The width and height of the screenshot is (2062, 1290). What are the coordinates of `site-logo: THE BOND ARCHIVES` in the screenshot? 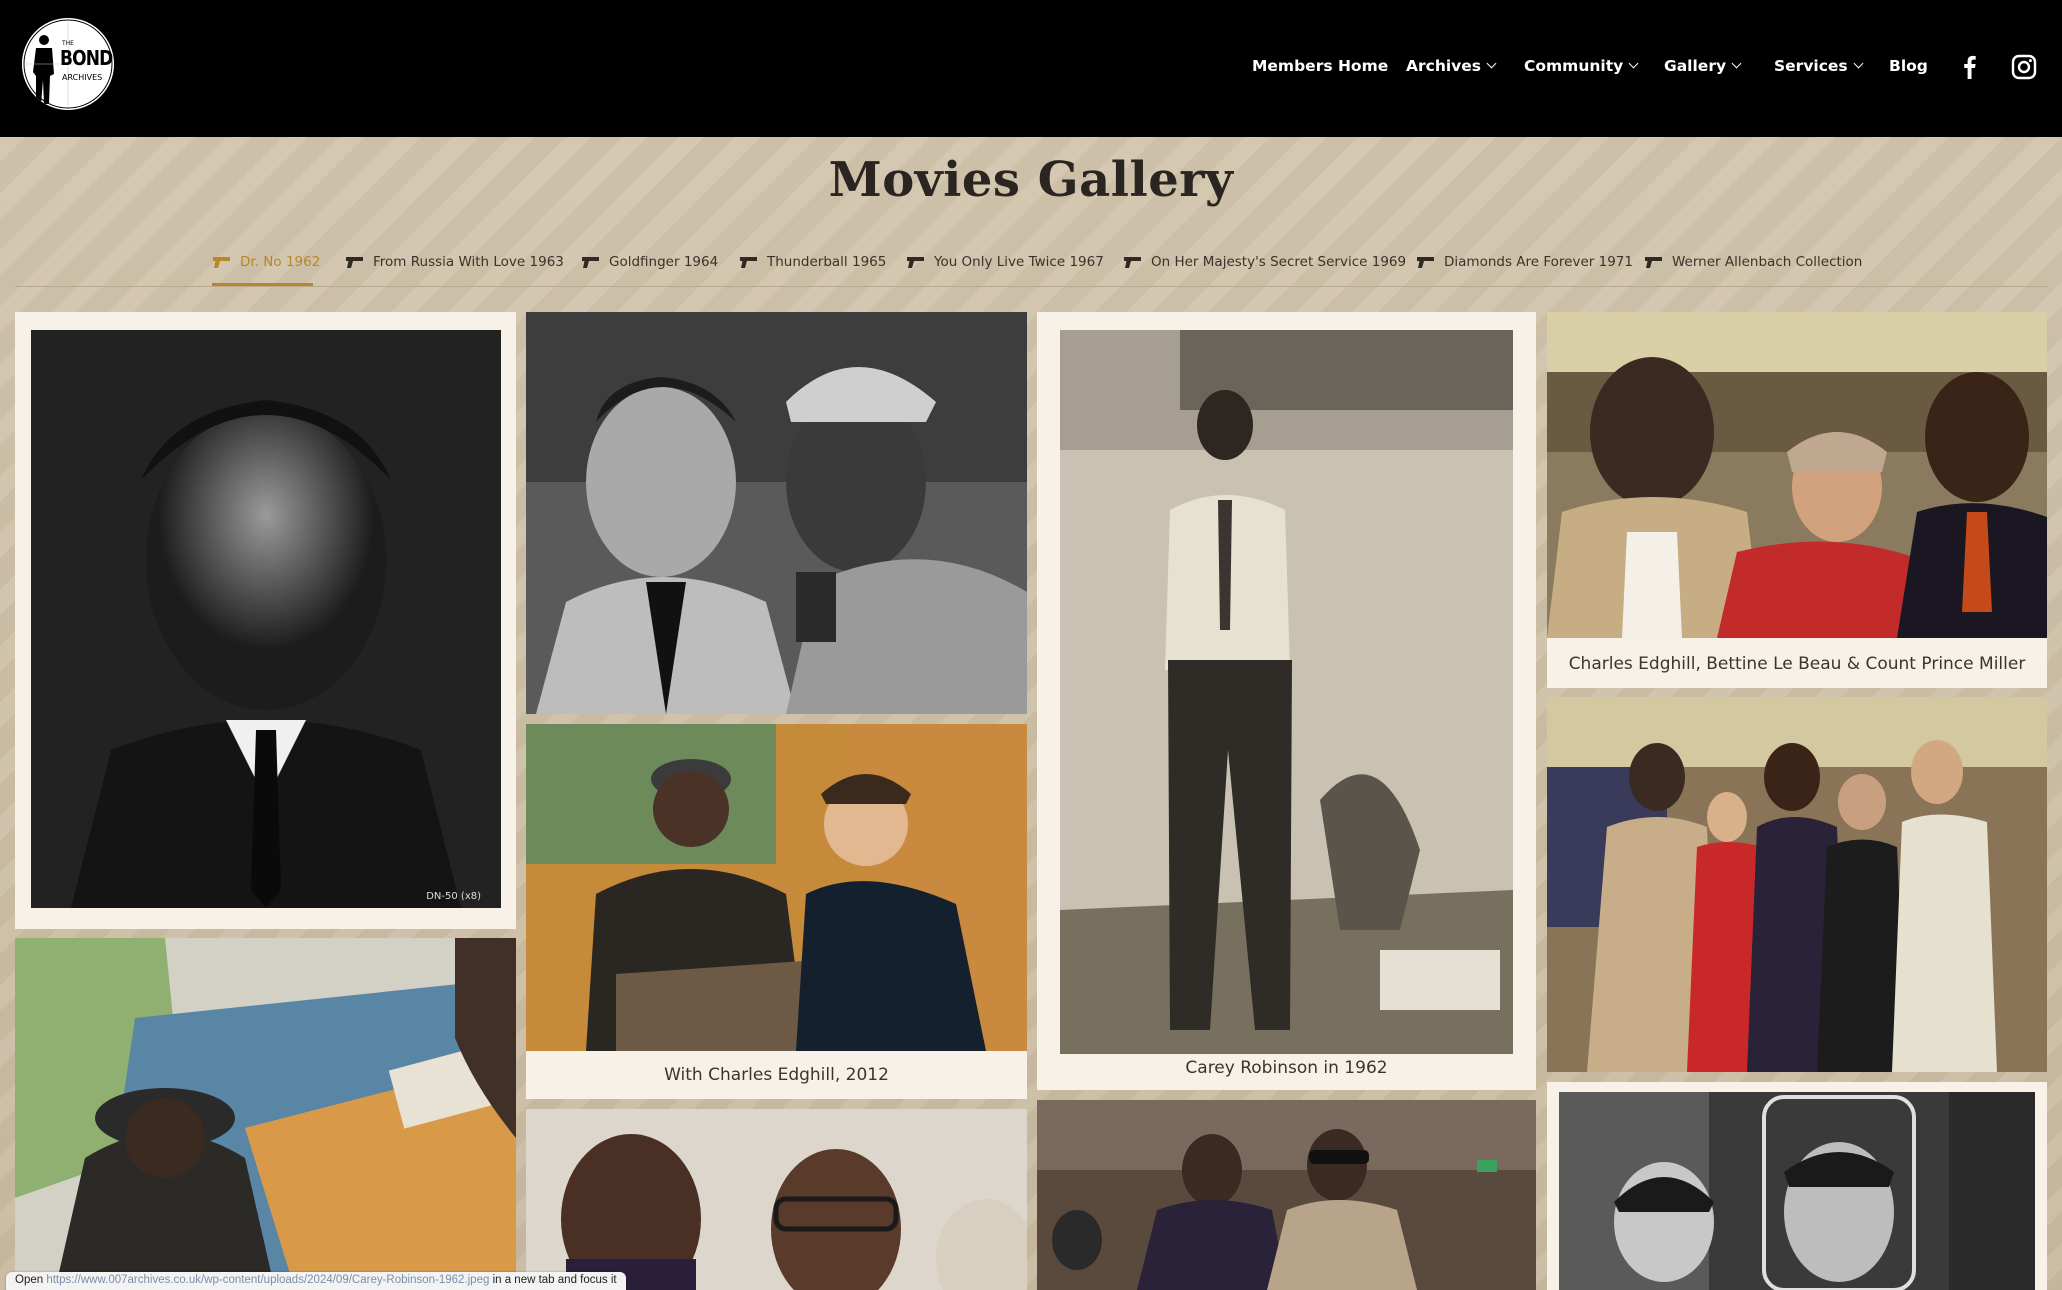 It's located at (68, 64).